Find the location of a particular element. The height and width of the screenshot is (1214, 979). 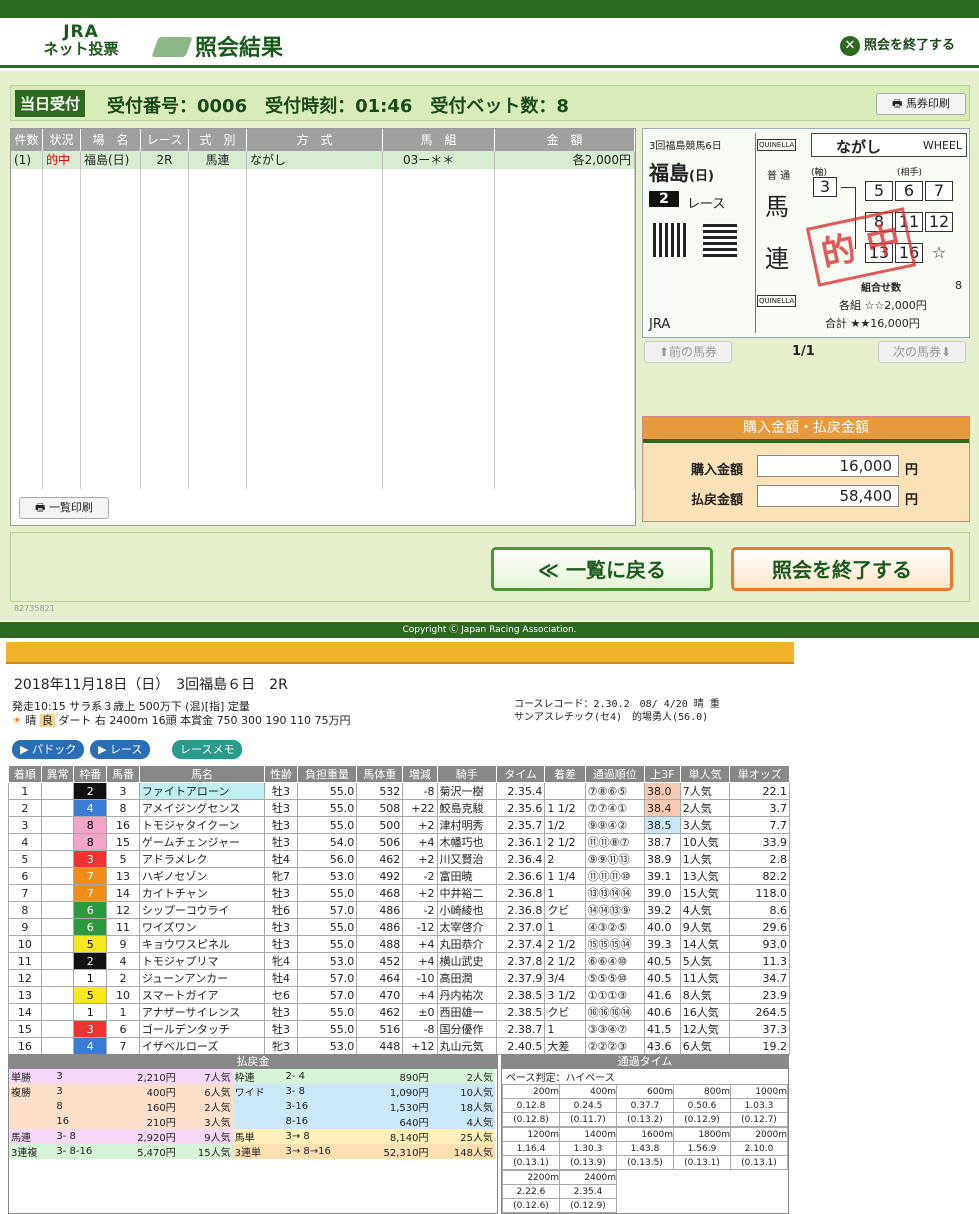

result-cell: 2.38.5 is located at coordinates (520, 995).